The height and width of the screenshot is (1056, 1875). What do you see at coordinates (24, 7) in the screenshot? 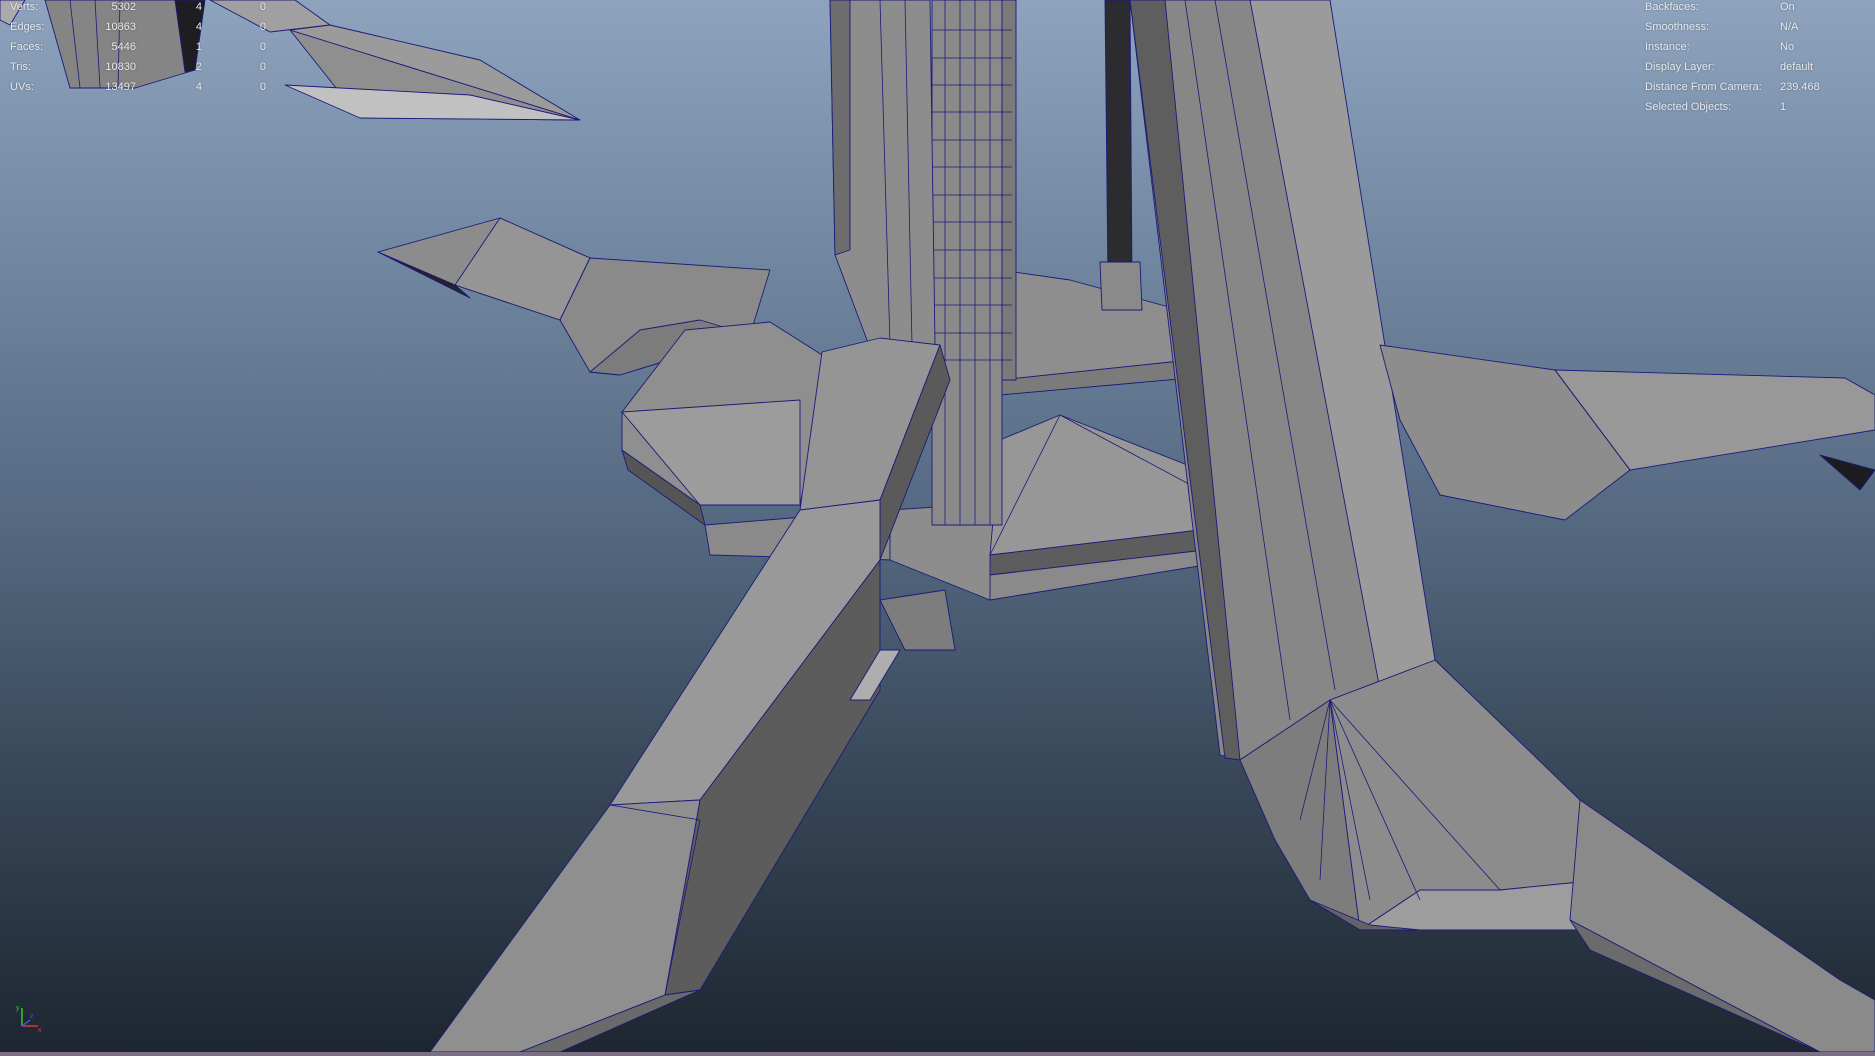
I see `hud-label: Verts:` at bounding box center [24, 7].